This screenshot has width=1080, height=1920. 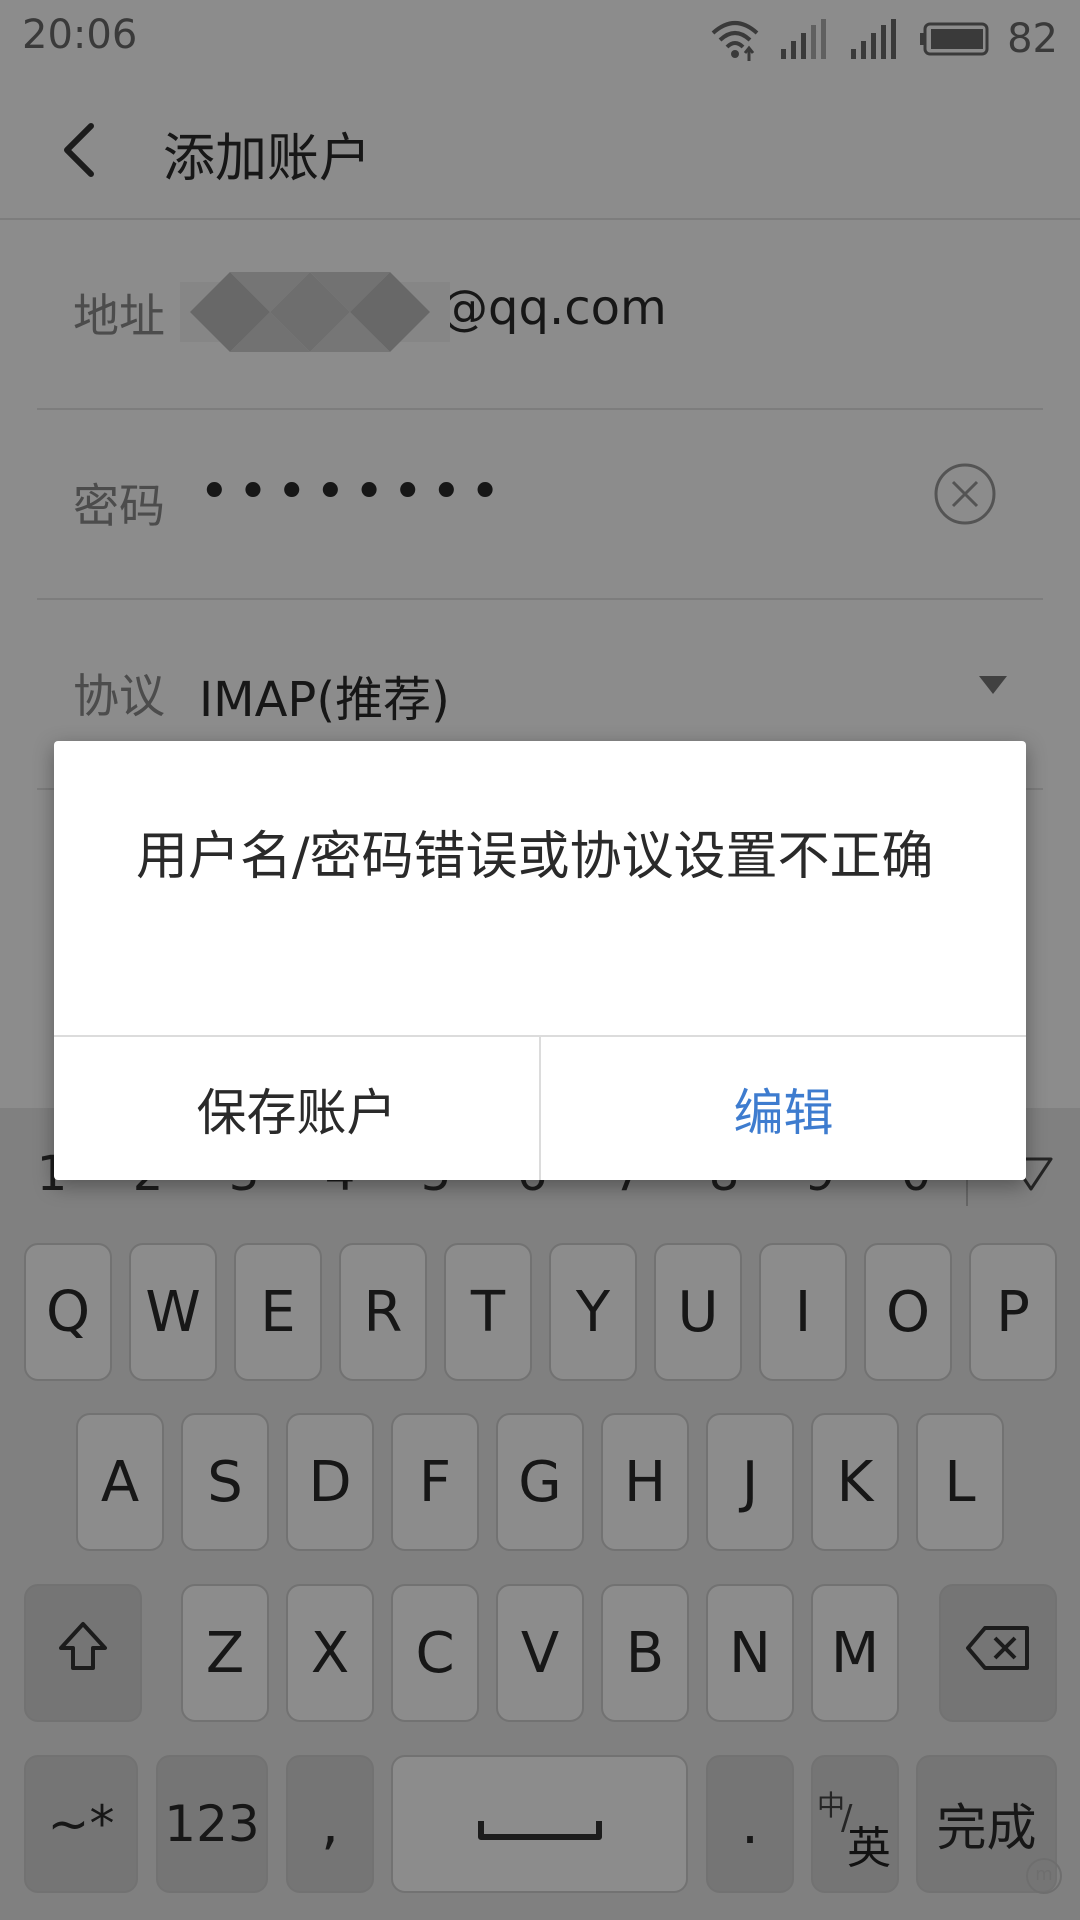 I want to click on edit-button: 编辑, so click(x=783, y=1108).